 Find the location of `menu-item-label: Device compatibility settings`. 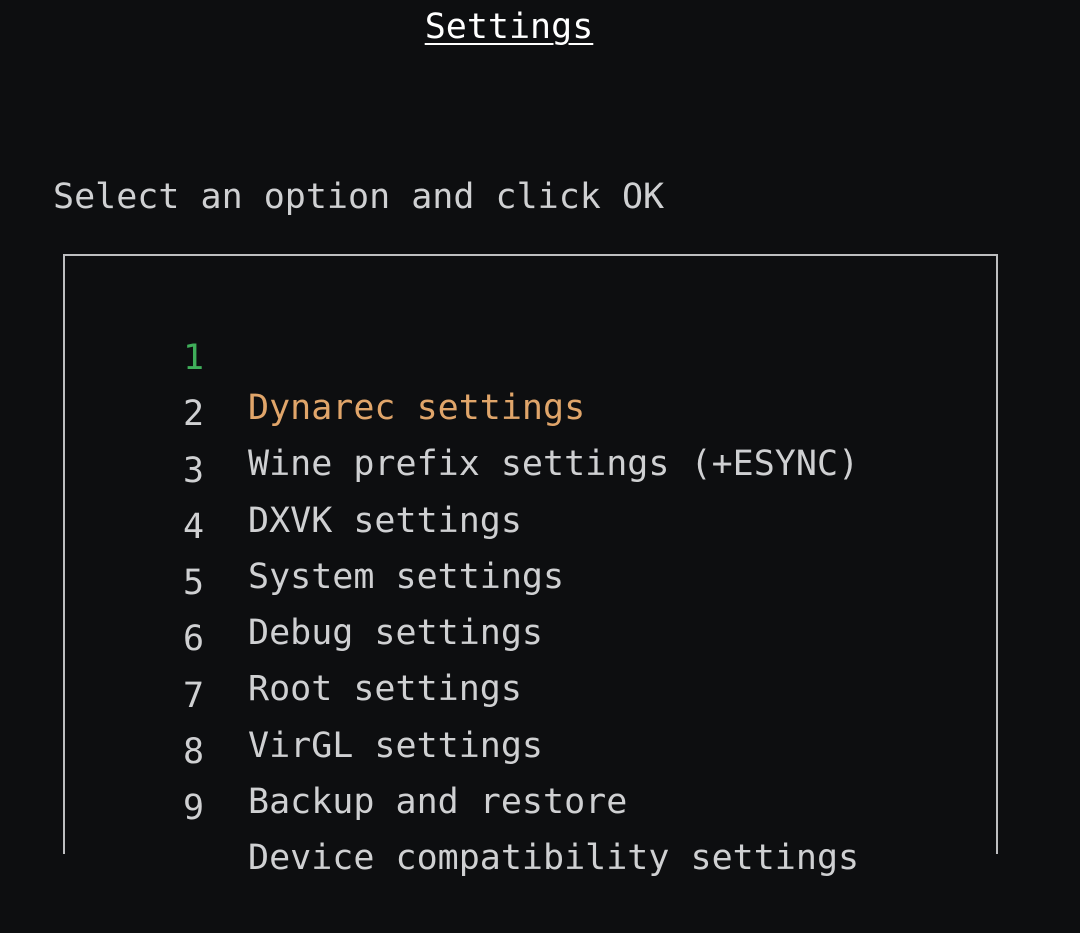

menu-item-label: Device compatibility settings is located at coordinates (554, 858).